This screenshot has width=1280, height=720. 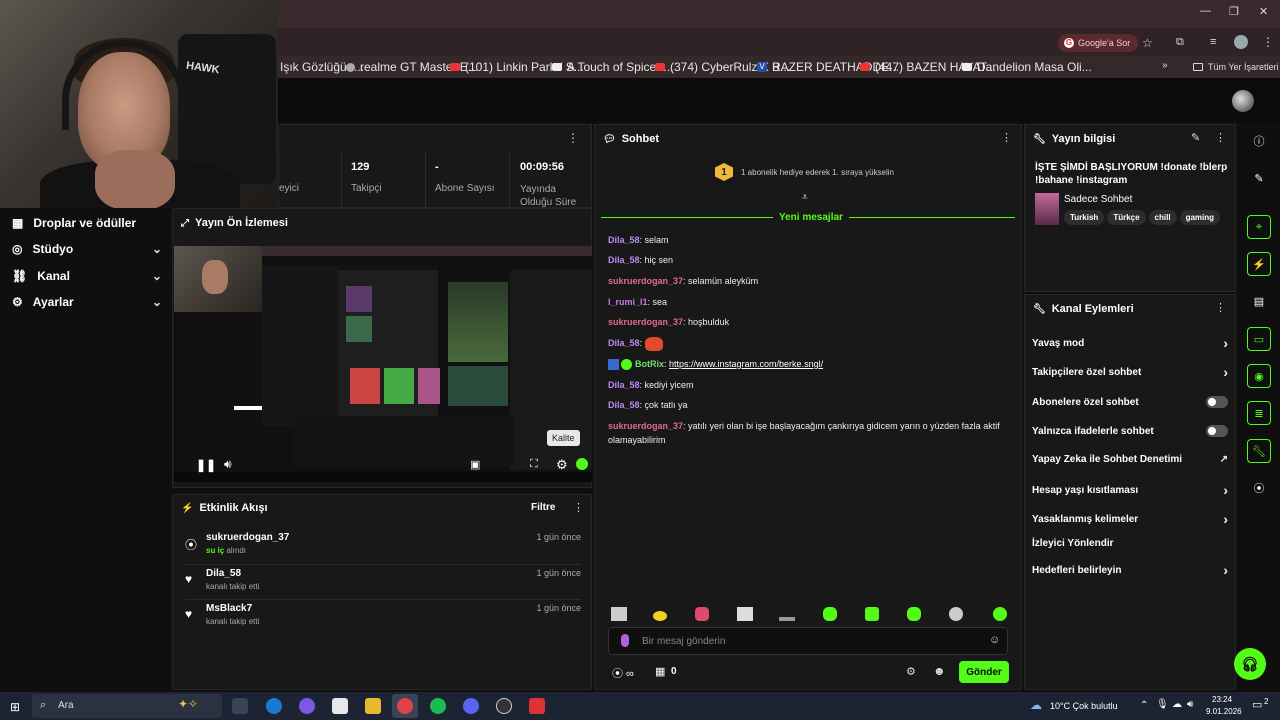 What do you see at coordinates (562, 465) in the screenshot?
I see `quality-gear-icon: ⚙` at bounding box center [562, 465].